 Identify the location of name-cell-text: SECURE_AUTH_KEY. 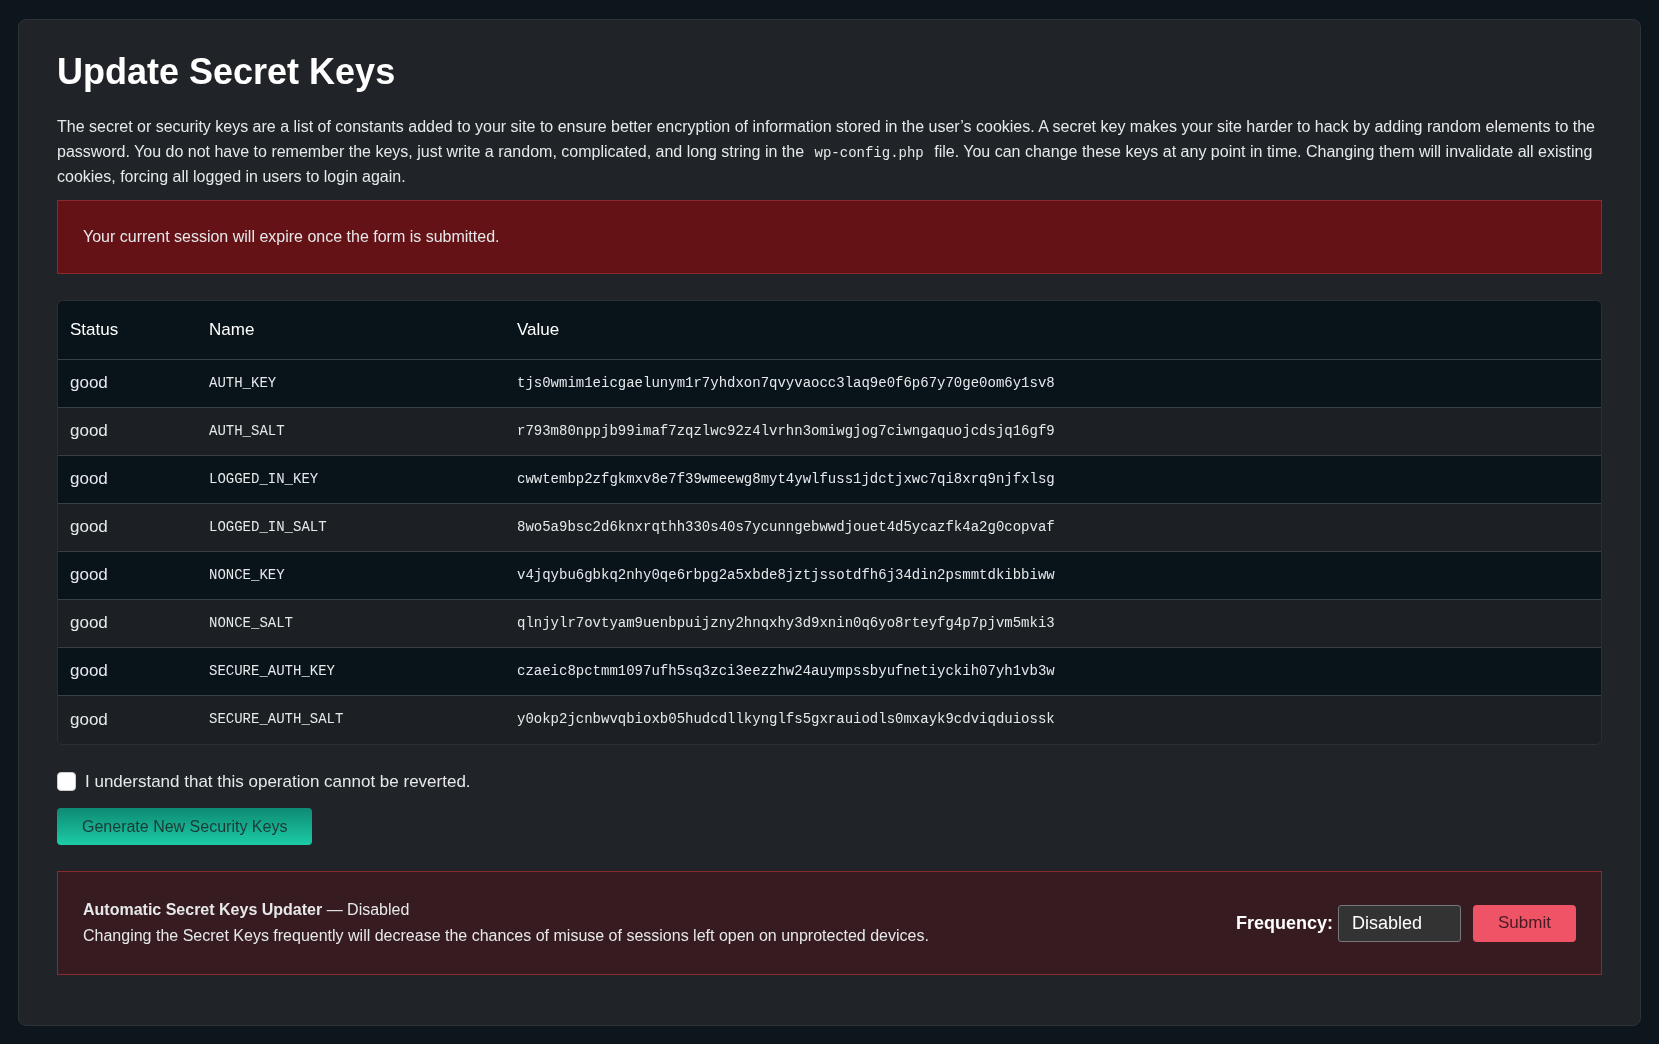
(273, 671).